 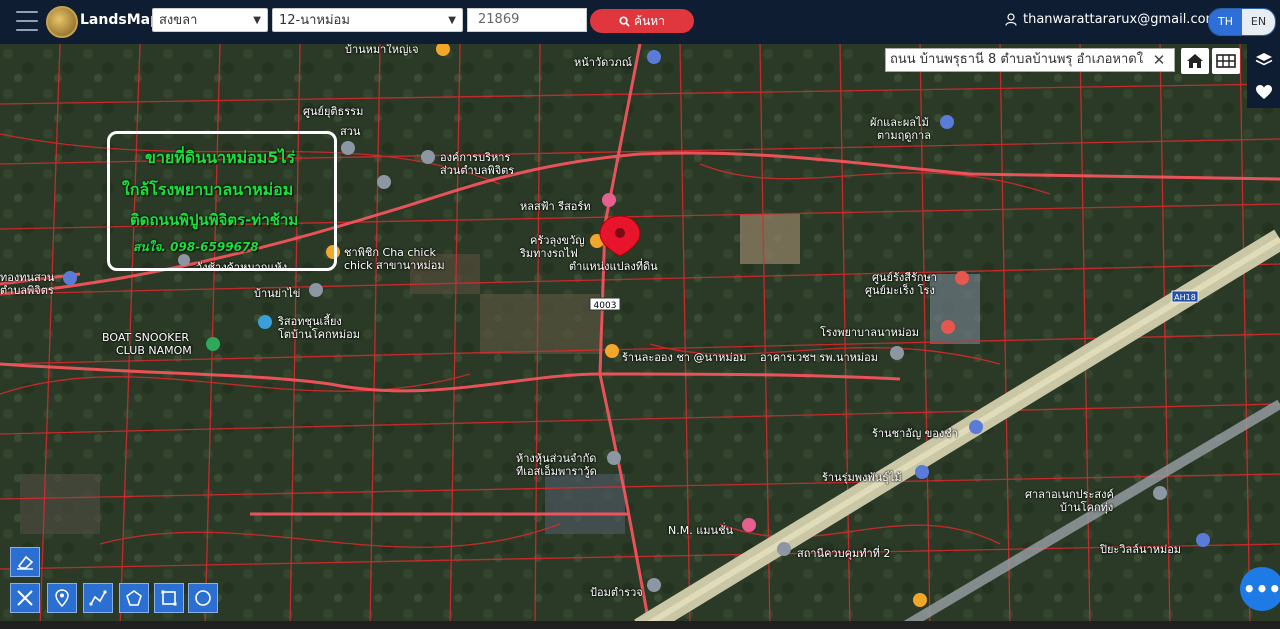 I want to click on menu-icon, so click(x=27, y=21).